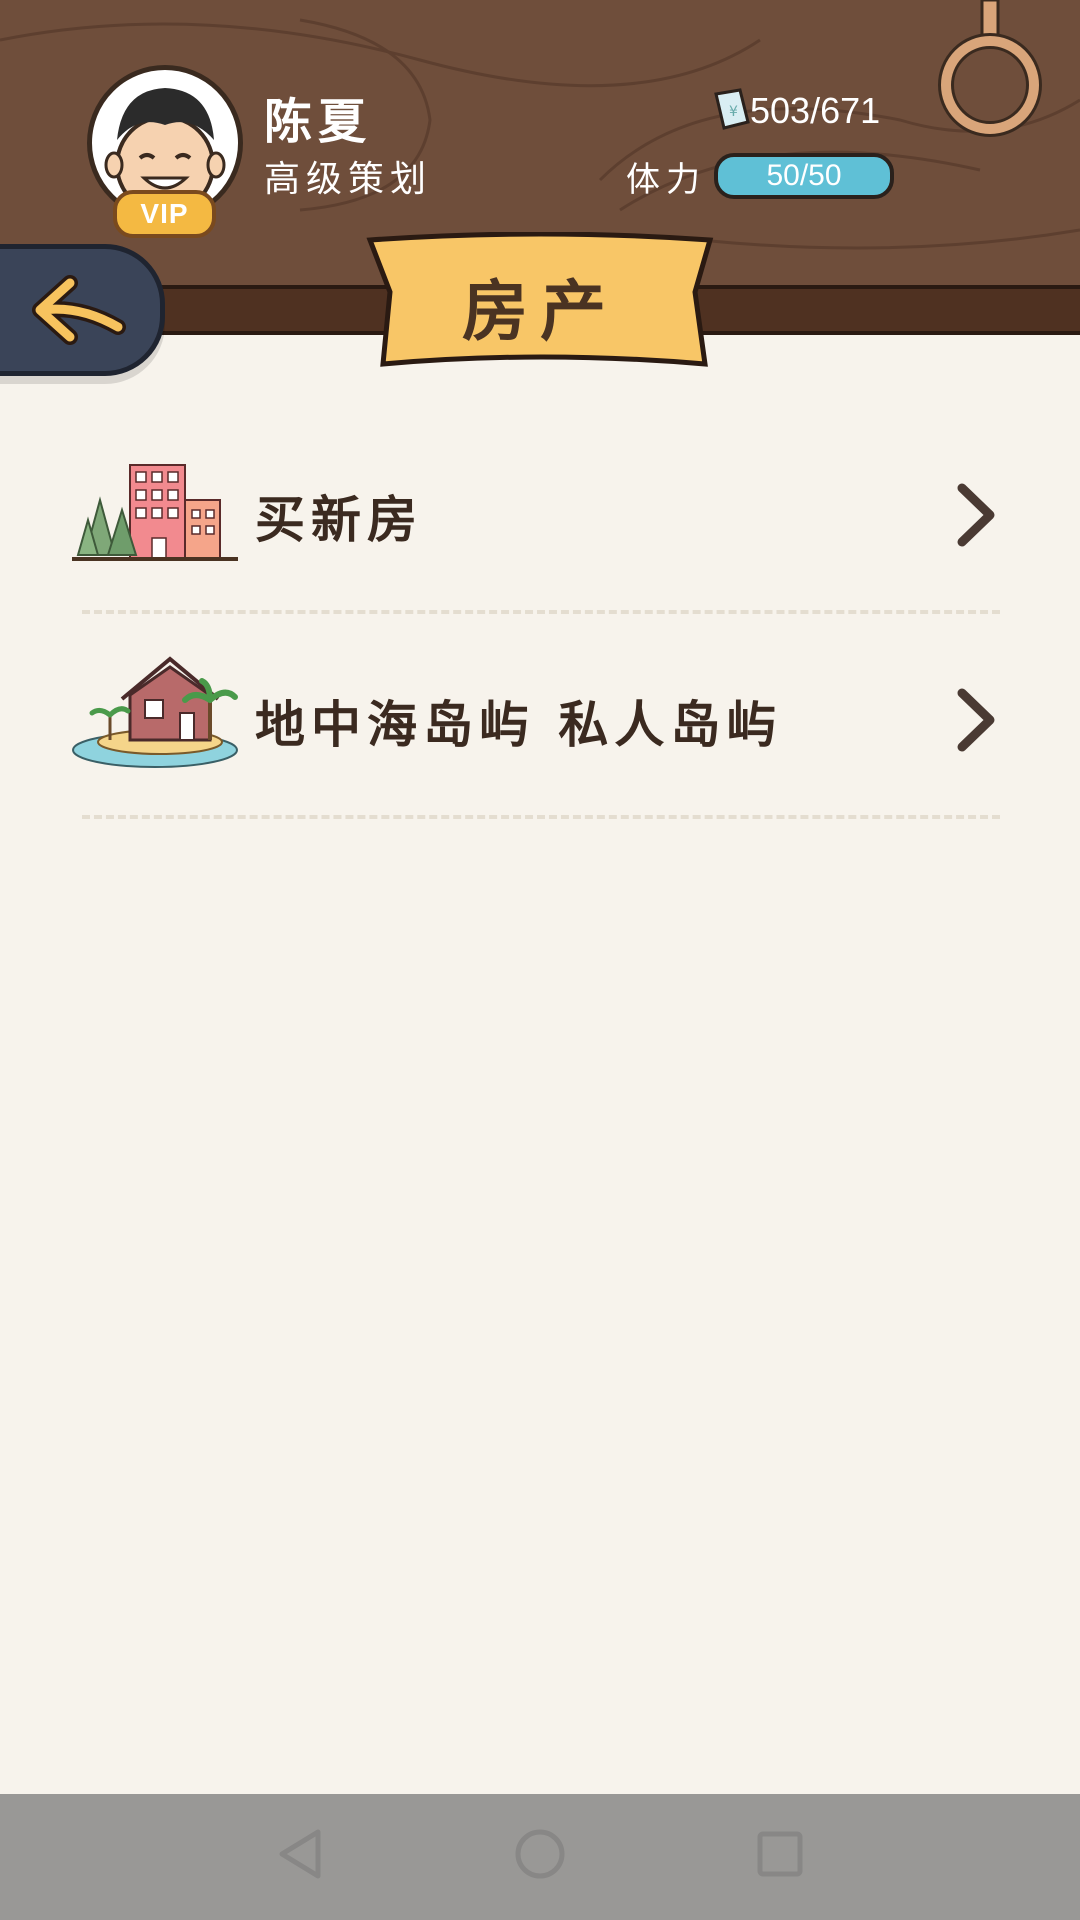 The width and height of the screenshot is (1080, 1920). What do you see at coordinates (815, 110) in the screenshot?
I see `money-counter: 503/671` at bounding box center [815, 110].